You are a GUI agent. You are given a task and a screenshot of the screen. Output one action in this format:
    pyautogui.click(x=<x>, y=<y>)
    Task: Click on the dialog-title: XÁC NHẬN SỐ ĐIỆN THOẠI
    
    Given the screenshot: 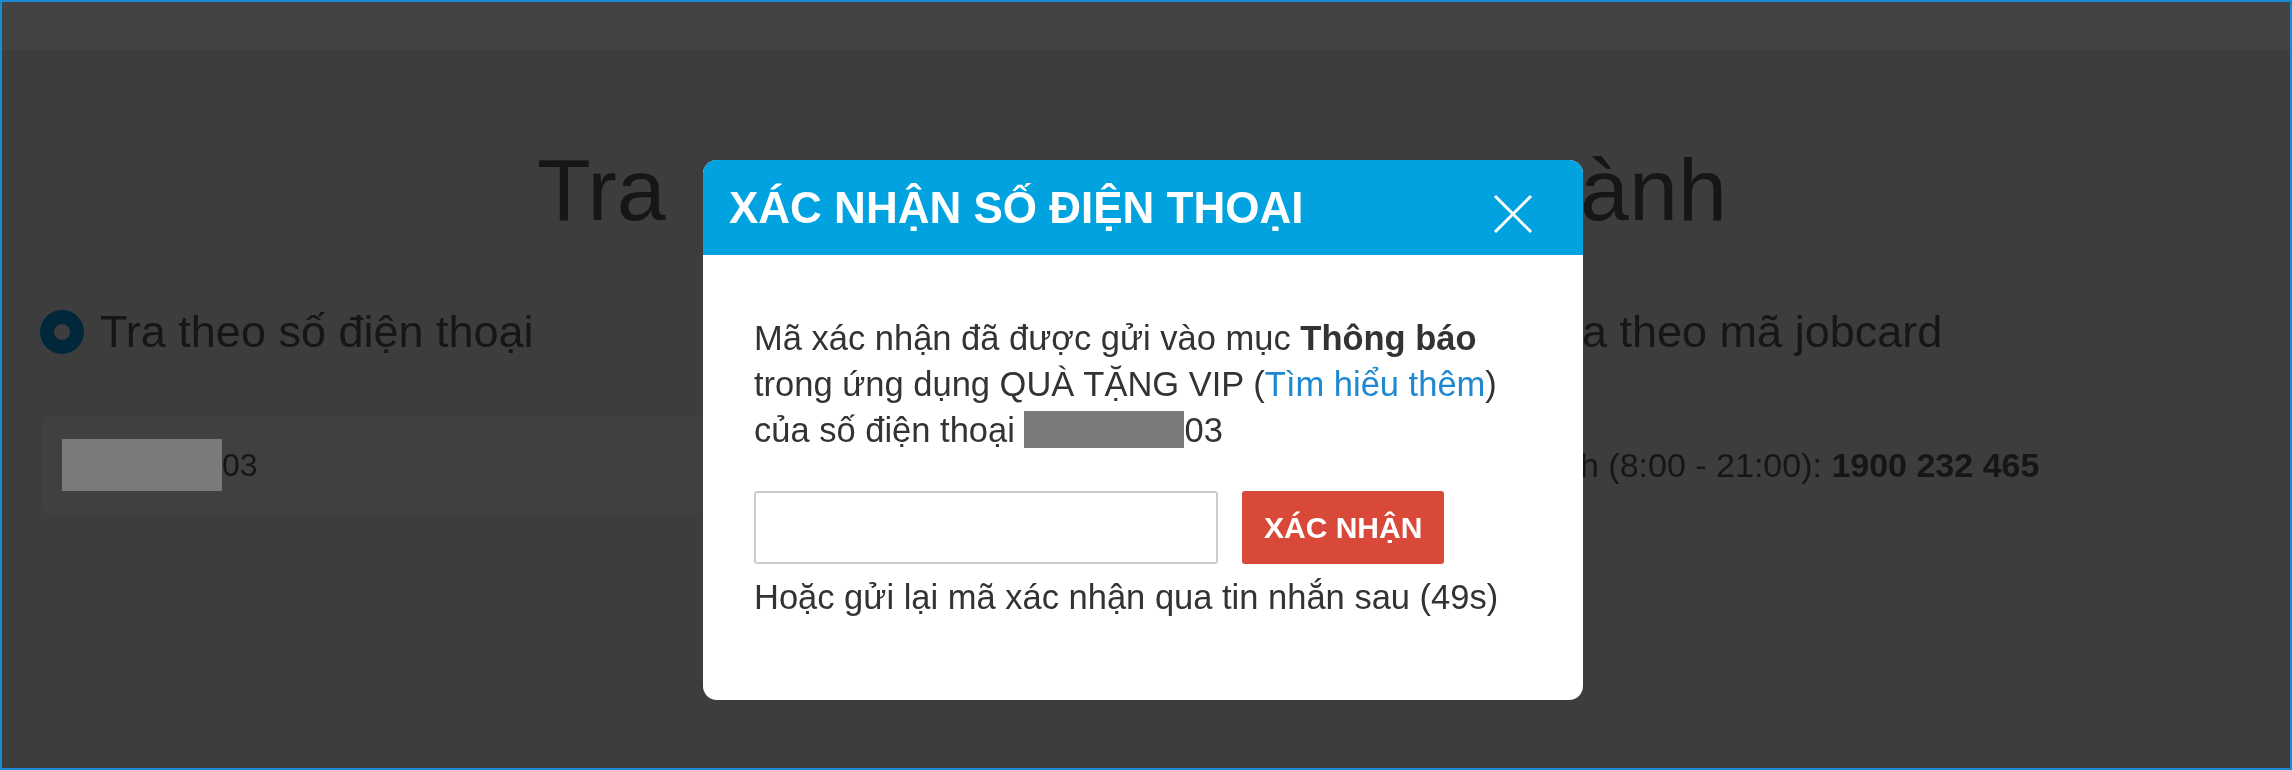 What is the action you would take?
    pyautogui.click(x=1016, y=207)
    